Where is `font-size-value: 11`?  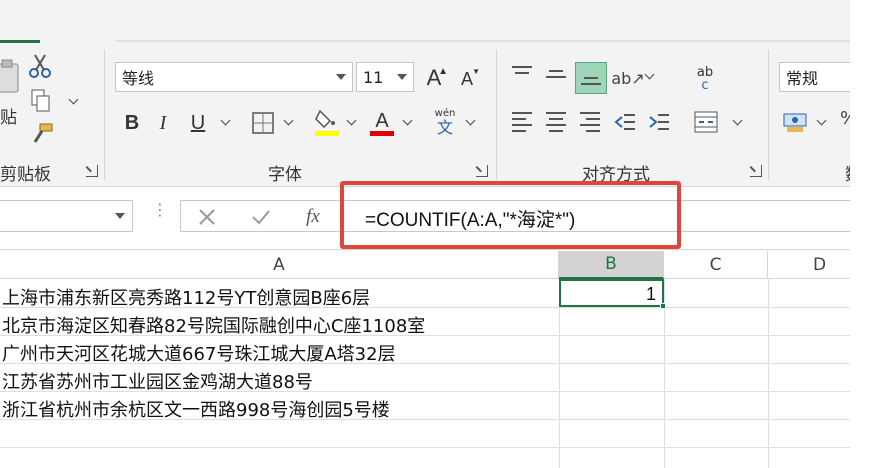 font-size-value: 11 is located at coordinates (373, 77).